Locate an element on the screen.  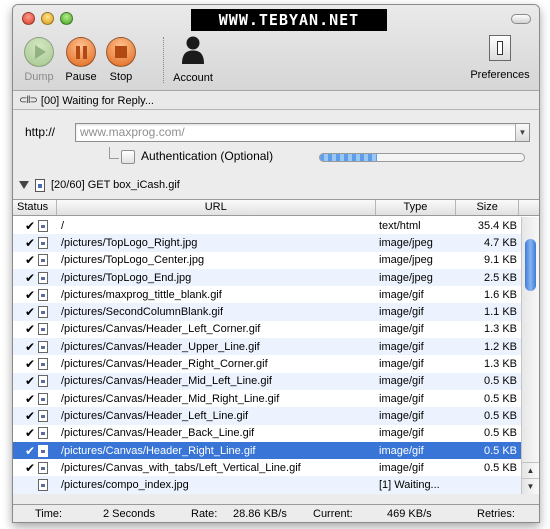
stop-button: Stop is located at coordinates (121, 60).